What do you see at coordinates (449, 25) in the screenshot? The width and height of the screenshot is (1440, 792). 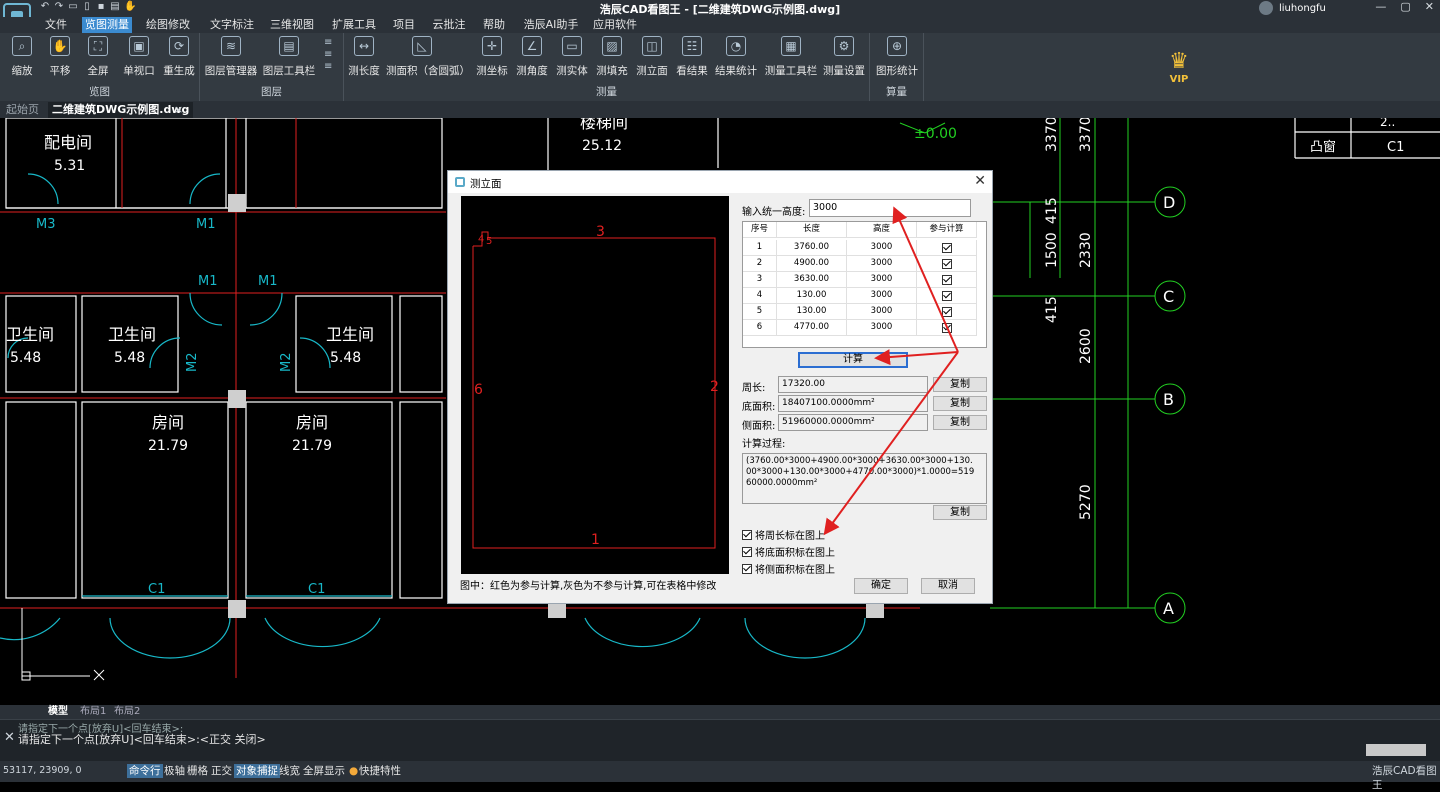 I see `tab-cloud-markup: 云批注` at bounding box center [449, 25].